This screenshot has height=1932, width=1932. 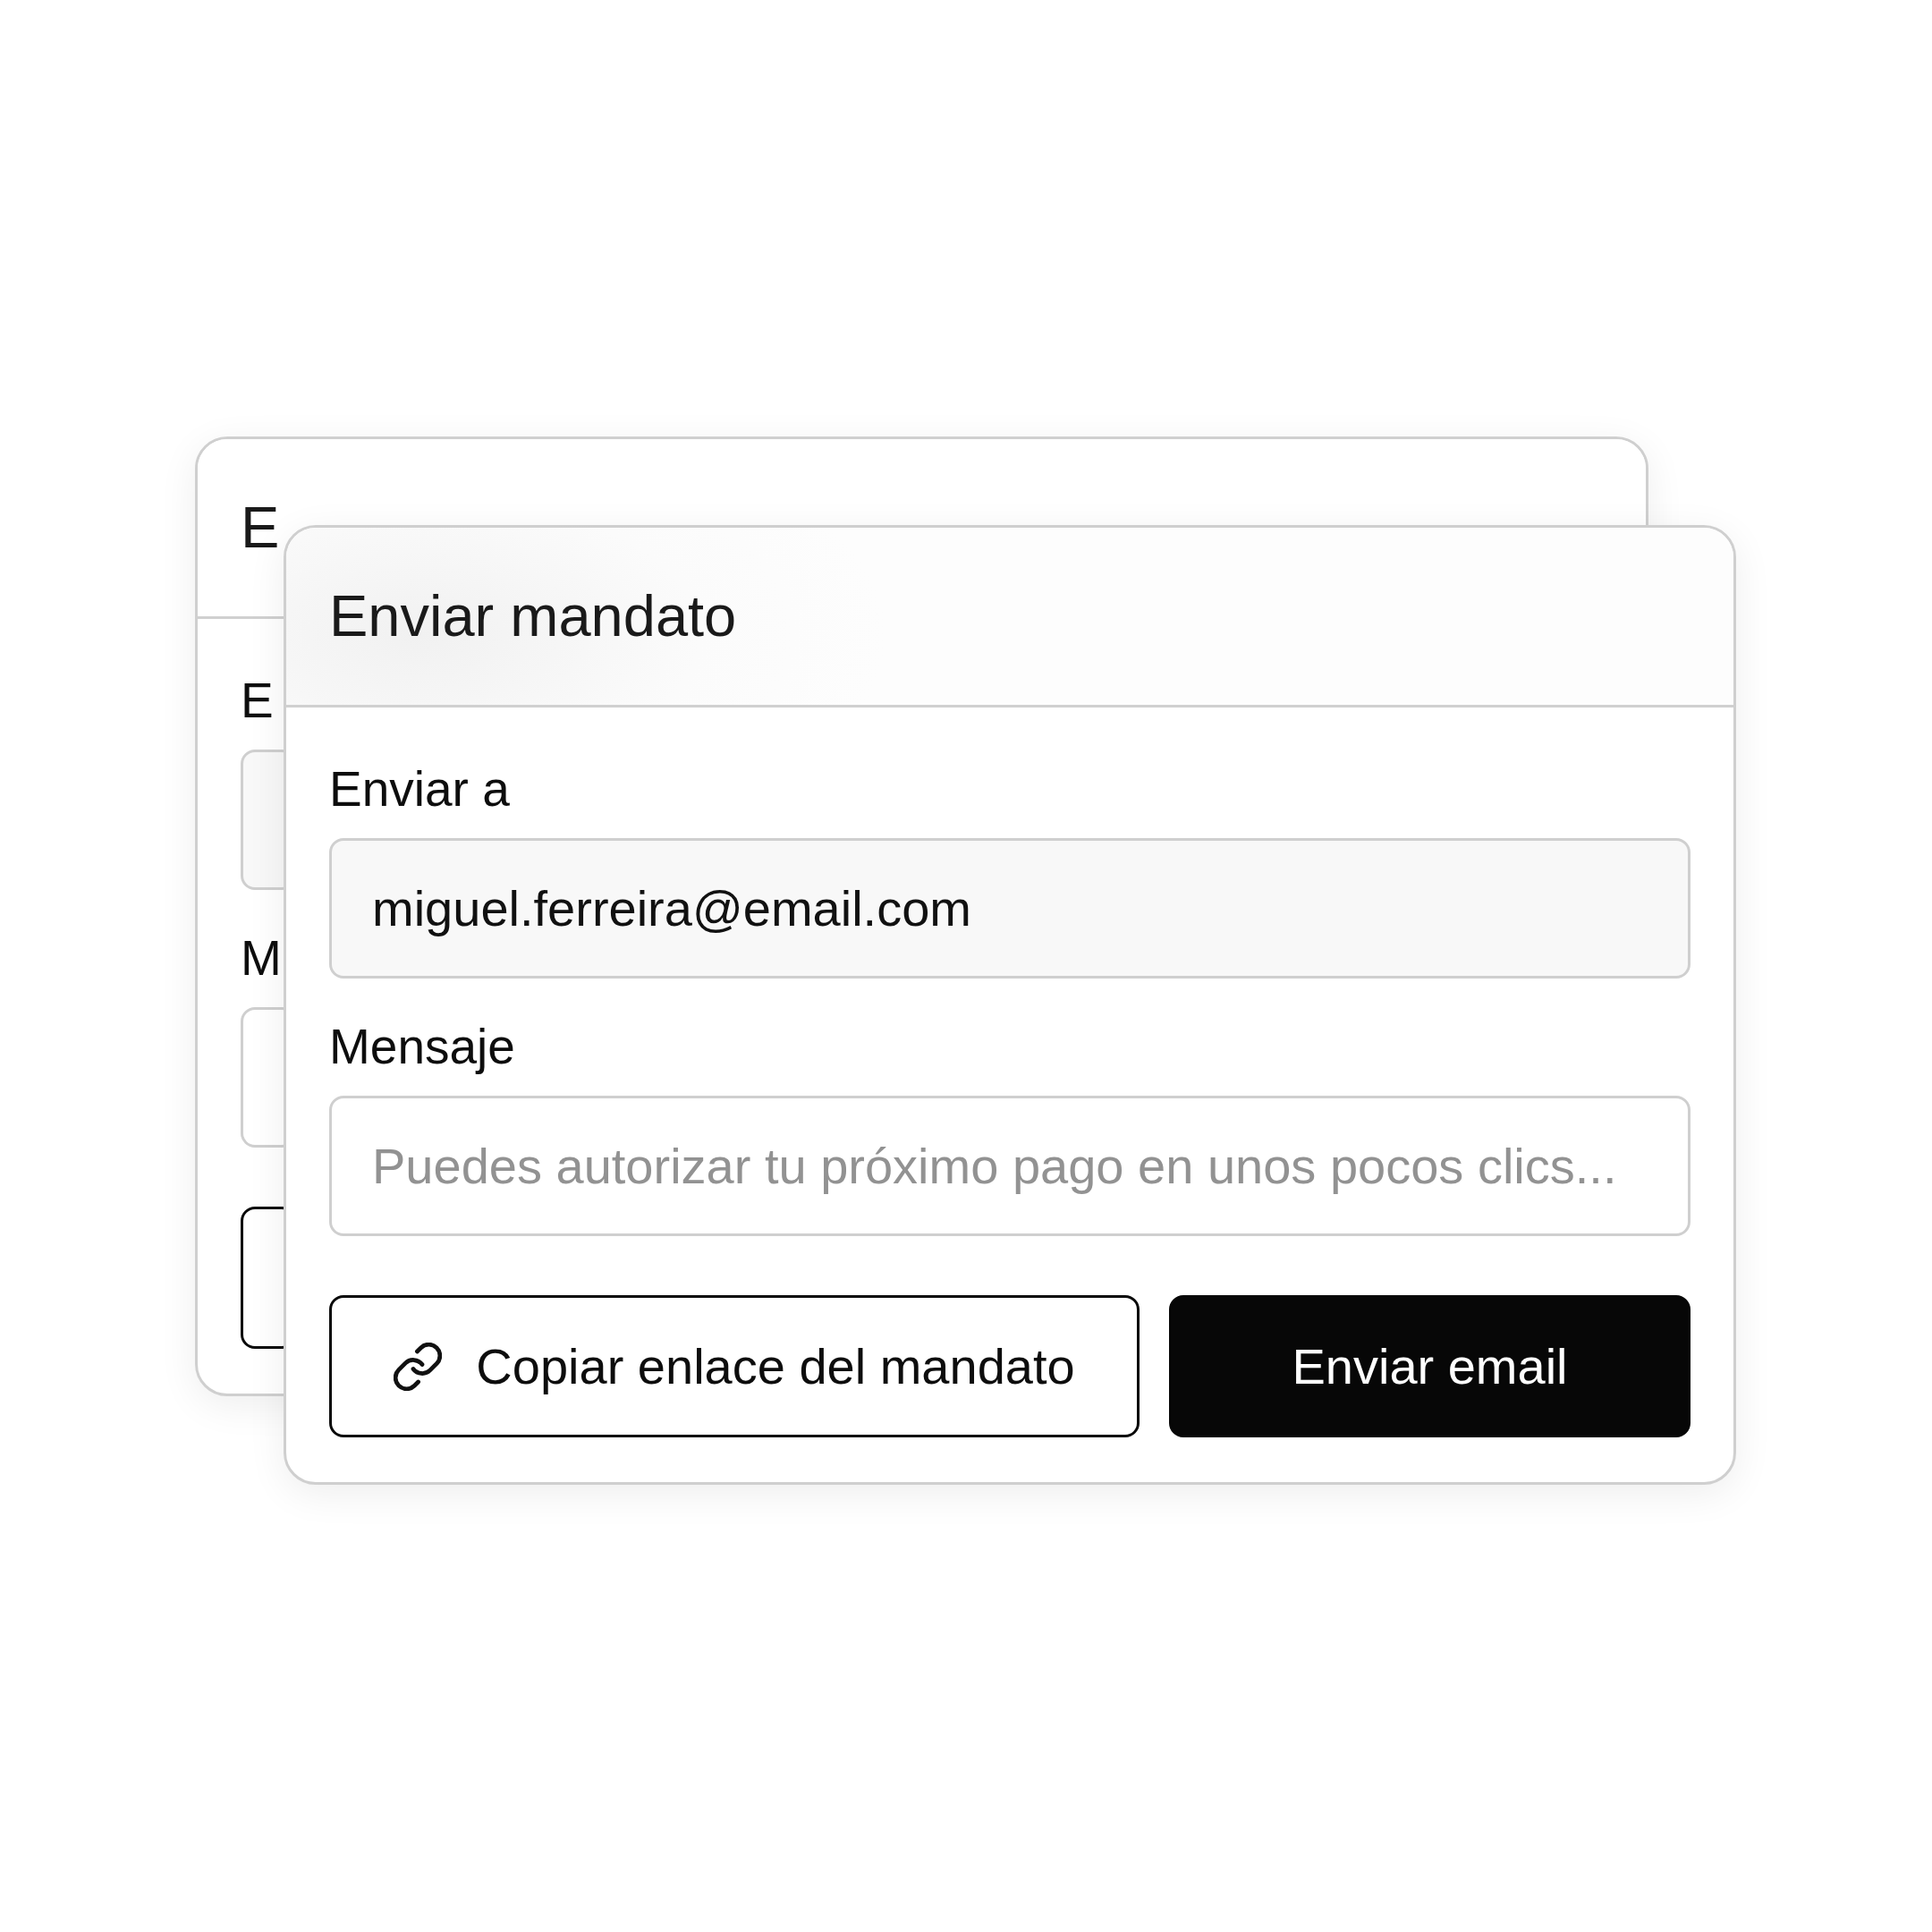 I want to click on field-label: M, so click(x=261, y=958).